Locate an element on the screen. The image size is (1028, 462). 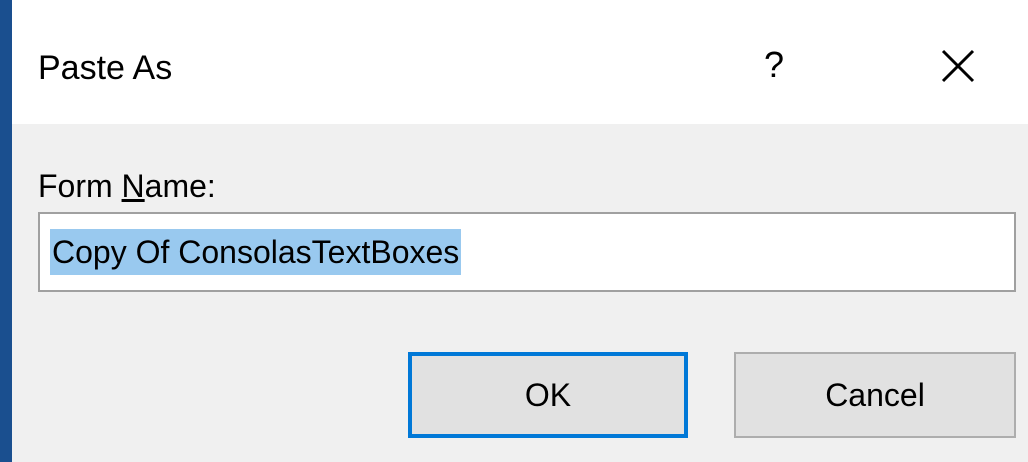
cancel-button: Cancel is located at coordinates (875, 395).